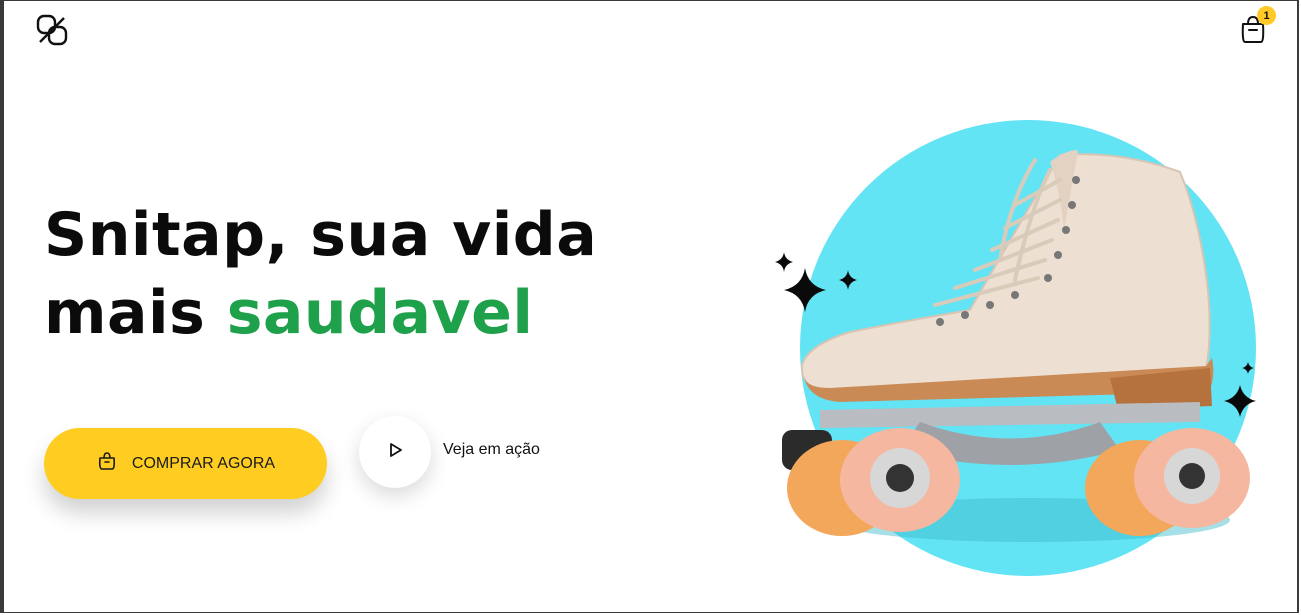 The width and height of the screenshot is (1301, 615). What do you see at coordinates (491, 450) in the screenshot?
I see `watch-in-action-link: Veja em ação` at bounding box center [491, 450].